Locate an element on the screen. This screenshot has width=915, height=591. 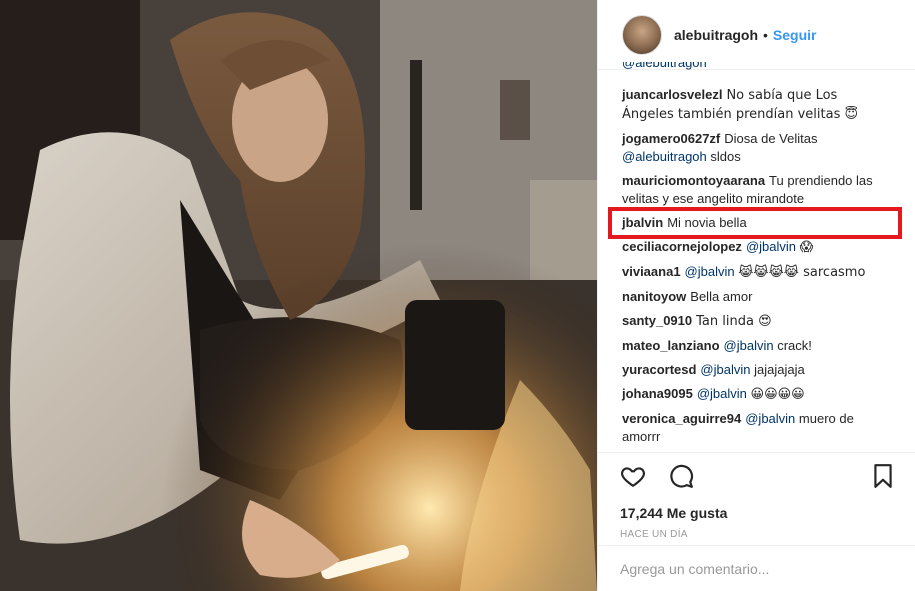
comment-username: jbalvin is located at coordinates (642, 222).